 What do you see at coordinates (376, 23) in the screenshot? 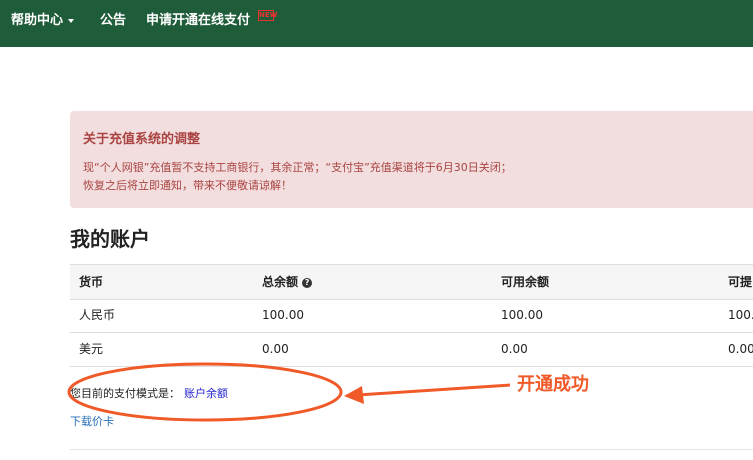
I see `top-navbar: 帮助中心 公告 申请开通在线支付 NEW` at bounding box center [376, 23].